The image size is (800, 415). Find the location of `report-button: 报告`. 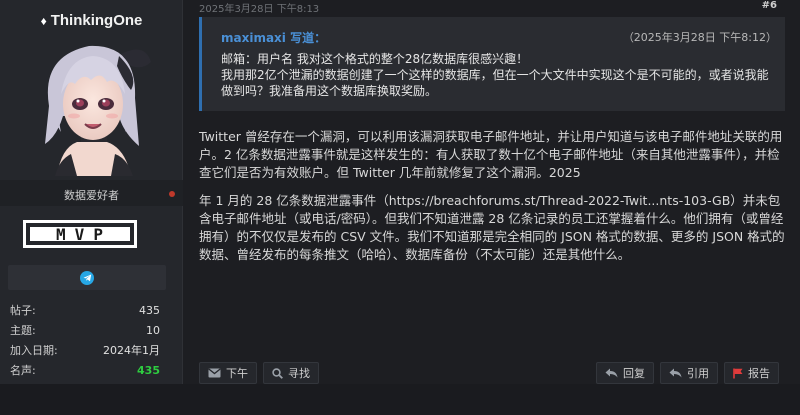

report-button: 报告 is located at coordinates (751, 373).